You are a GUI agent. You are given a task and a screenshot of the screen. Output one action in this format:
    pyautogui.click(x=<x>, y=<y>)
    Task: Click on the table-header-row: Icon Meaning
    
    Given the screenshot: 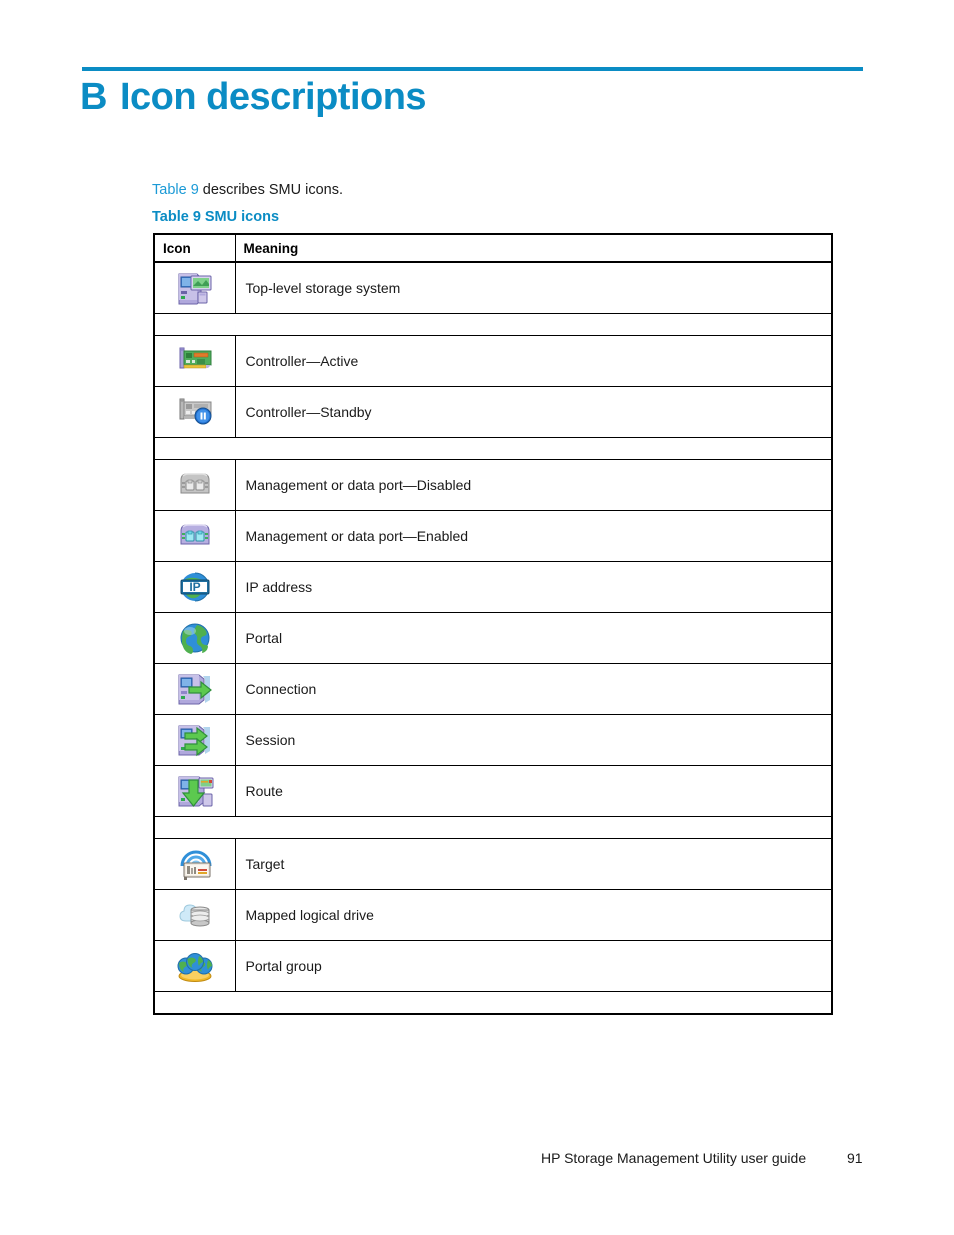 What is the action you would take?
    pyautogui.click(x=493, y=248)
    